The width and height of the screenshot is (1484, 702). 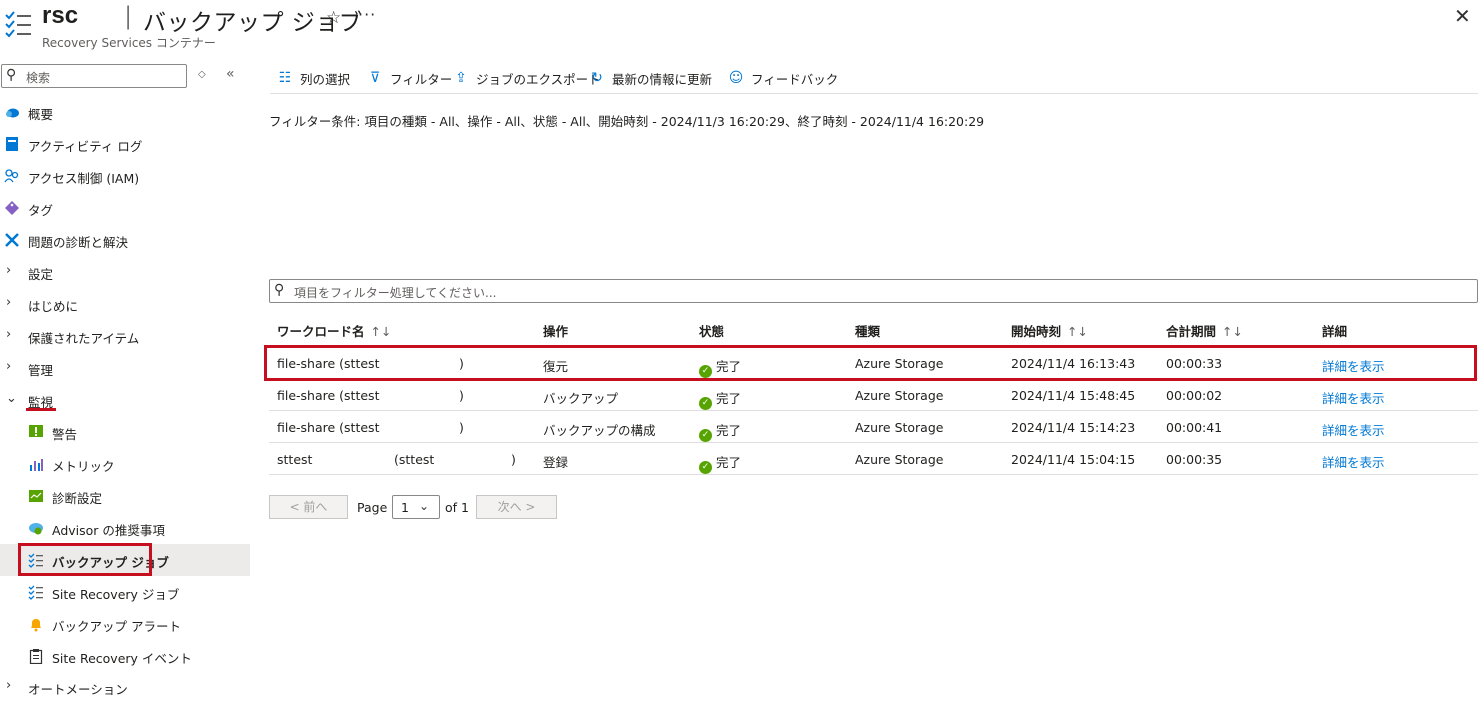 What do you see at coordinates (325, 79) in the screenshot?
I see `choose-columns-label: 列の選択` at bounding box center [325, 79].